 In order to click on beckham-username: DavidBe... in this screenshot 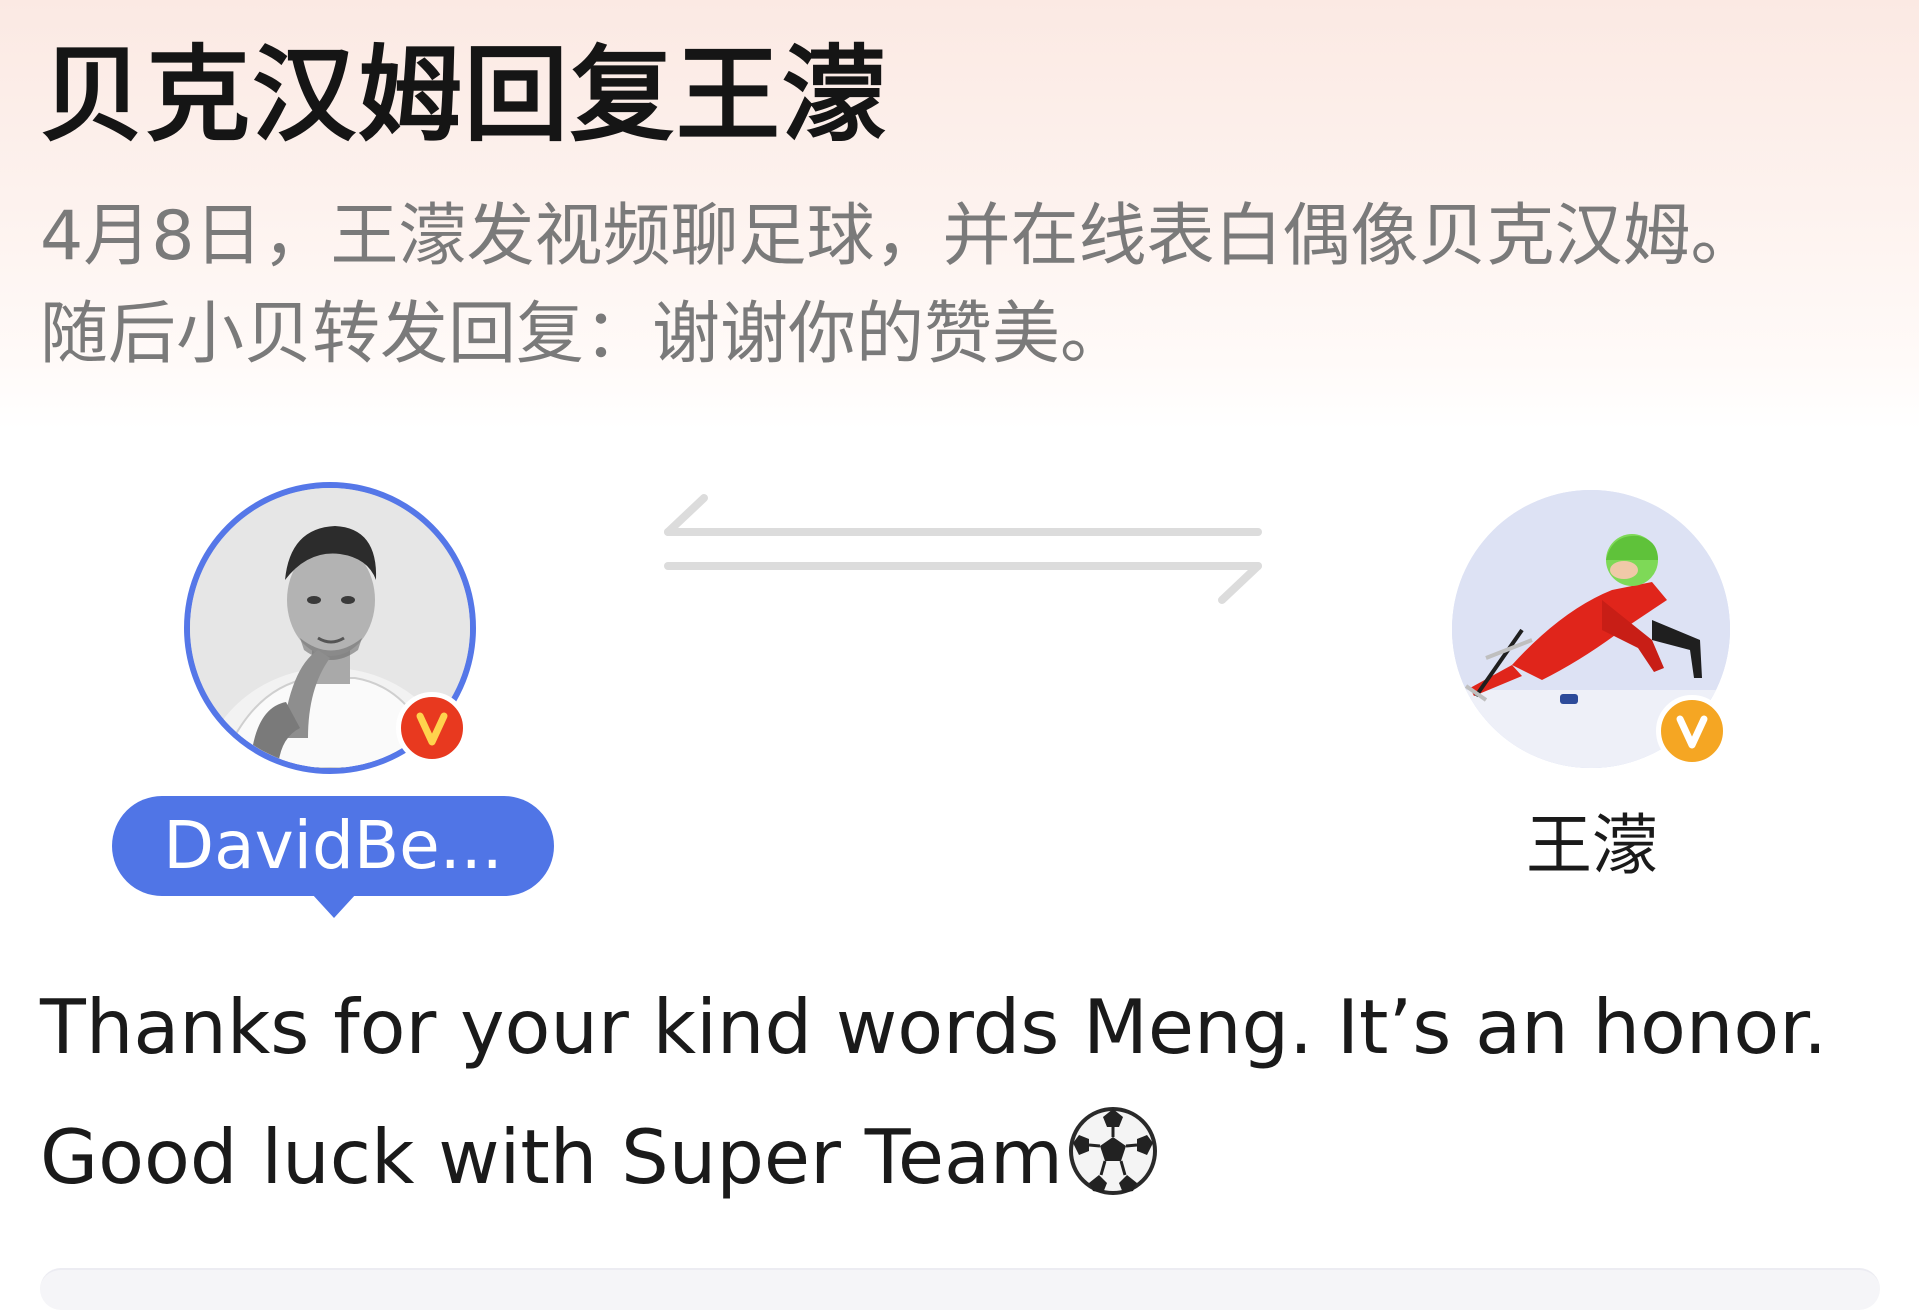, I will do `click(333, 845)`.